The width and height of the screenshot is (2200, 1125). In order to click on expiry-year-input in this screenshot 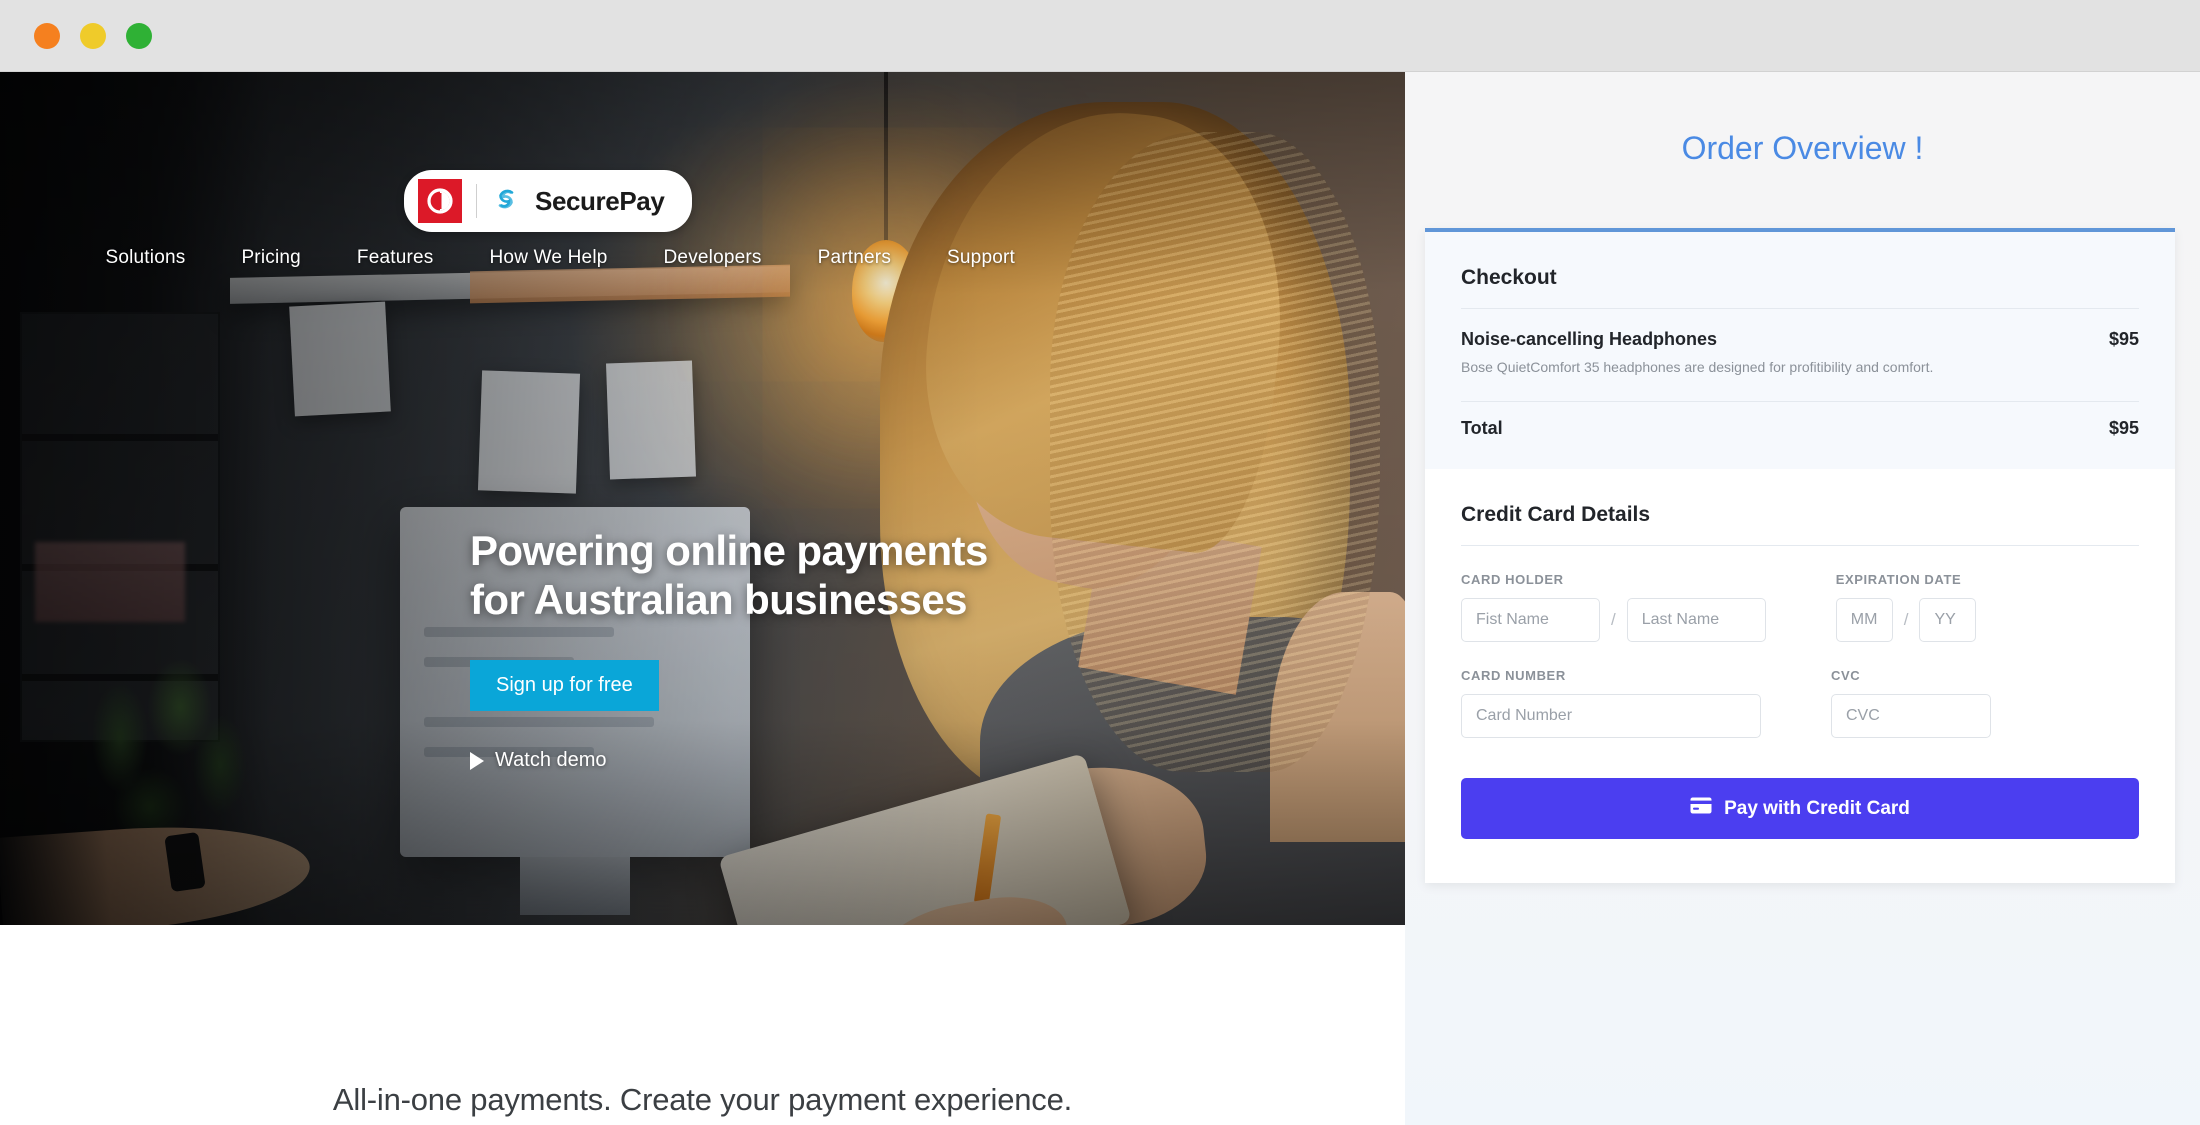, I will do `click(1948, 620)`.